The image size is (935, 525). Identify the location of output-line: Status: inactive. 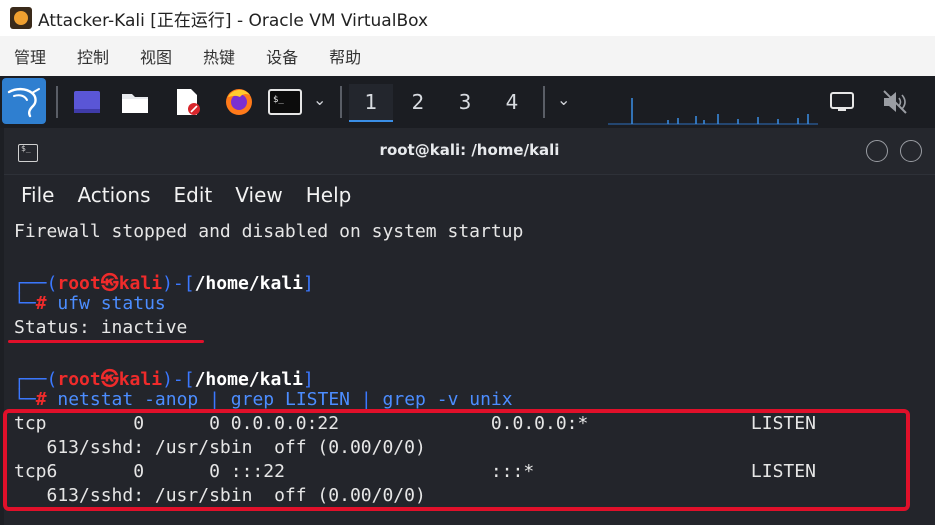
(101, 327).